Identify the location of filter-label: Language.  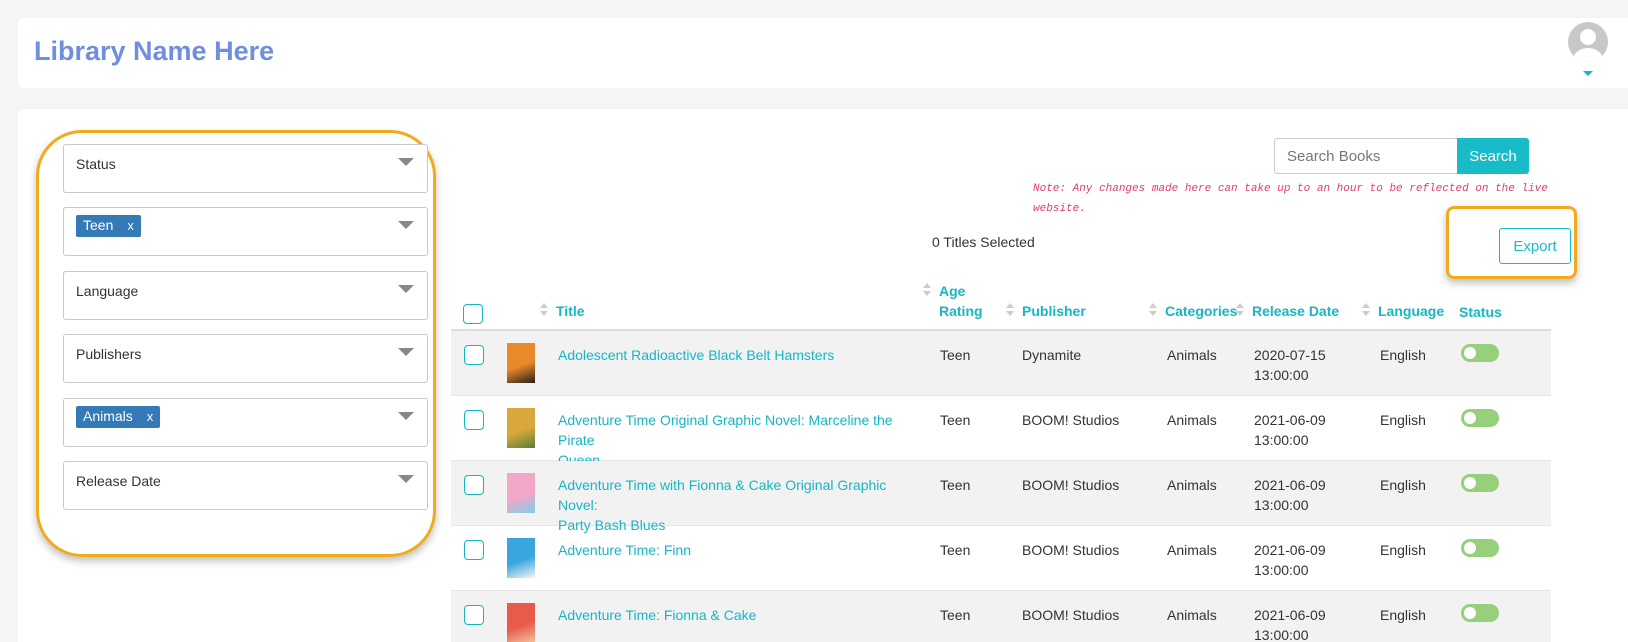
(107, 291).